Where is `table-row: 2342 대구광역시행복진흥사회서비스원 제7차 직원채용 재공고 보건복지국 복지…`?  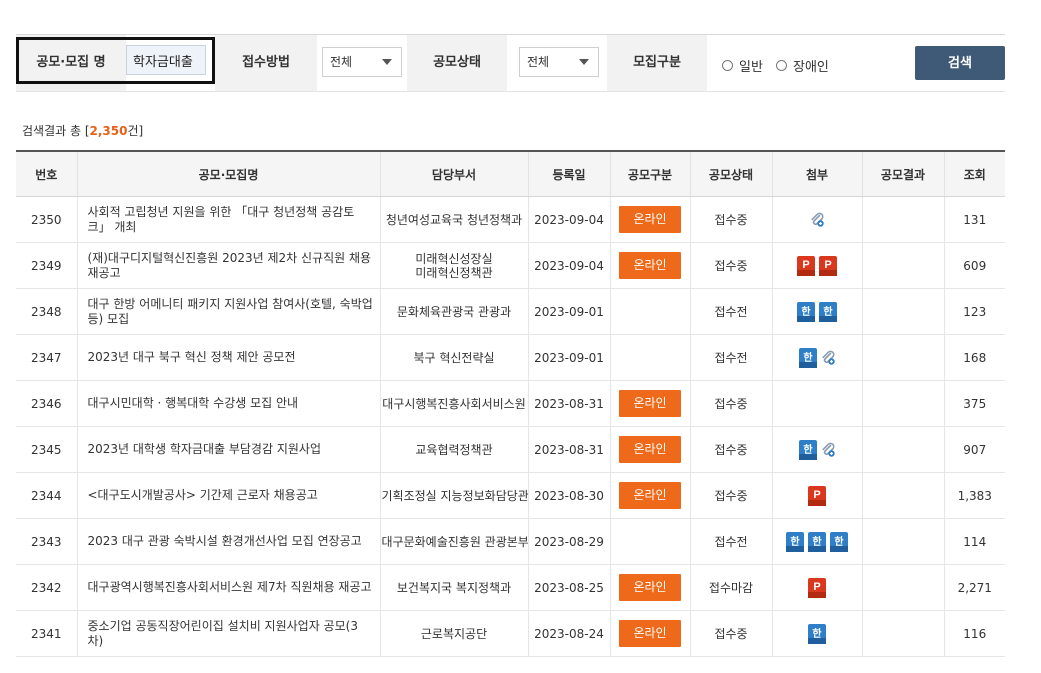
table-row: 2342 대구광역시행복진흥사회서비스원 제7차 직원채용 재공고 보건복지국 복지… is located at coordinates (510, 587).